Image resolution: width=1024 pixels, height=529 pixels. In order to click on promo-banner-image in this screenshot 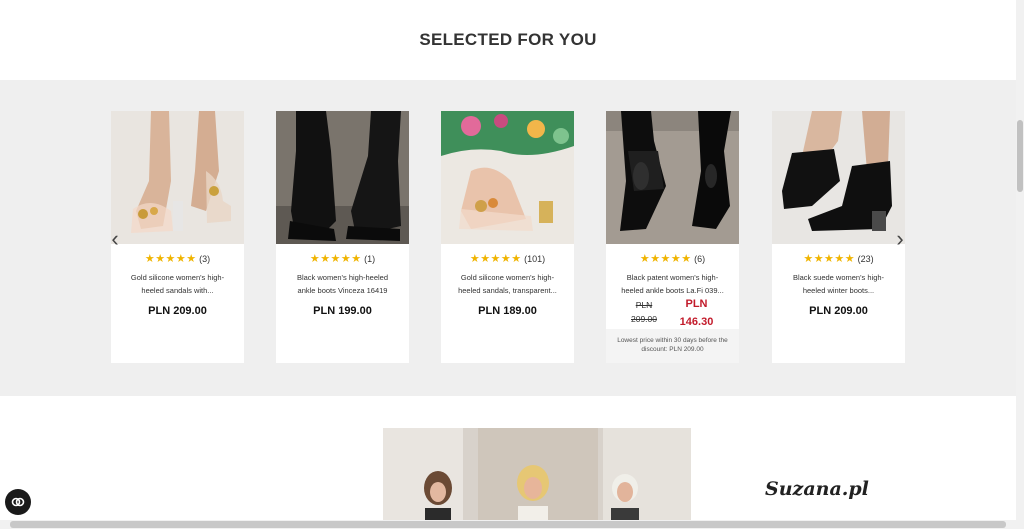, I will do `click(537, 478)`.